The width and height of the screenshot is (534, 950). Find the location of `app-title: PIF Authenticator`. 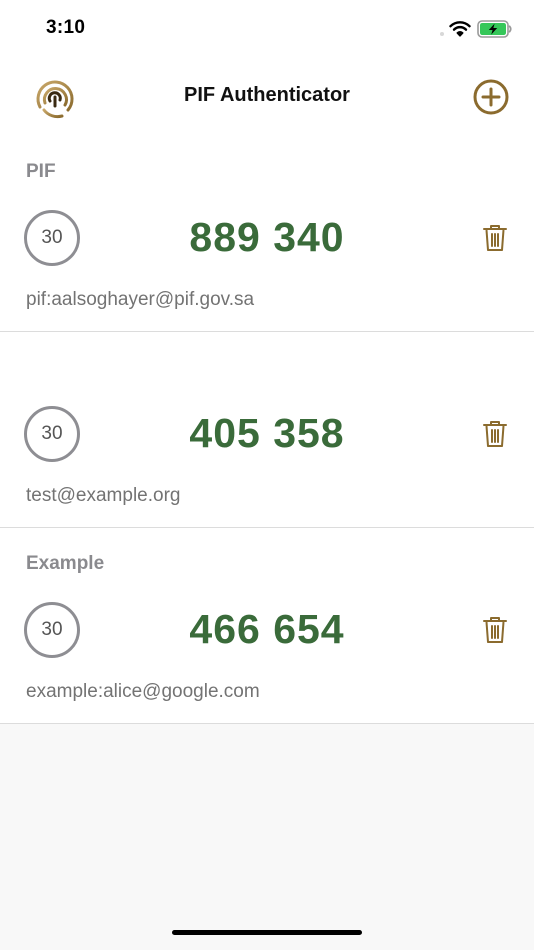

app-title: PIF Authenticator is located at coordinates (267, 95).